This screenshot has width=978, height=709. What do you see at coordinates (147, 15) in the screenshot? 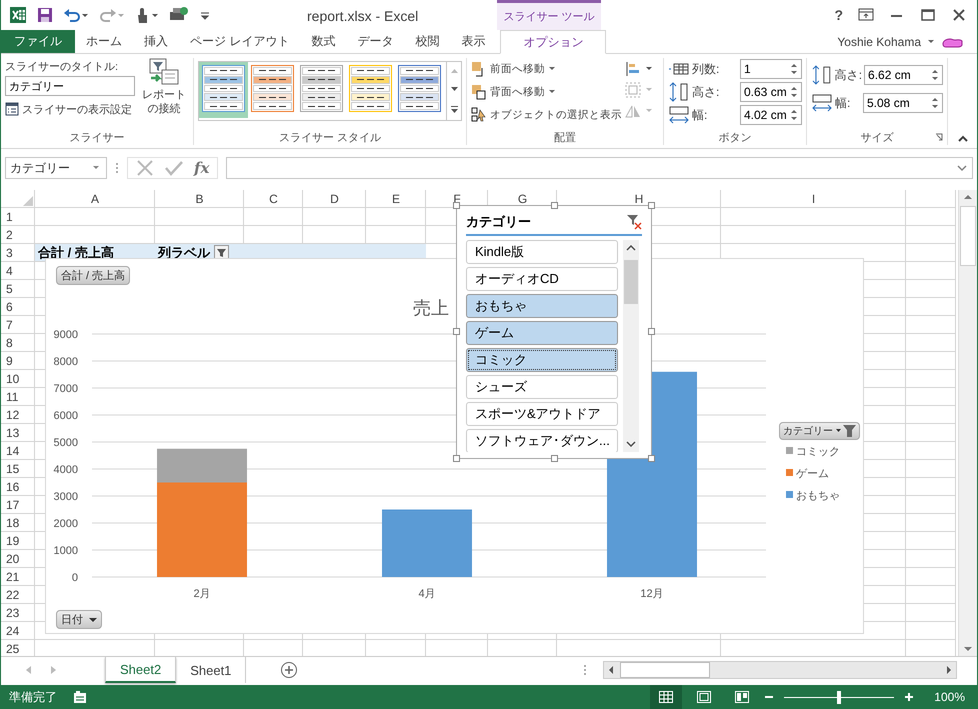
I see `touch-icon` at bounding box center [147, 15].